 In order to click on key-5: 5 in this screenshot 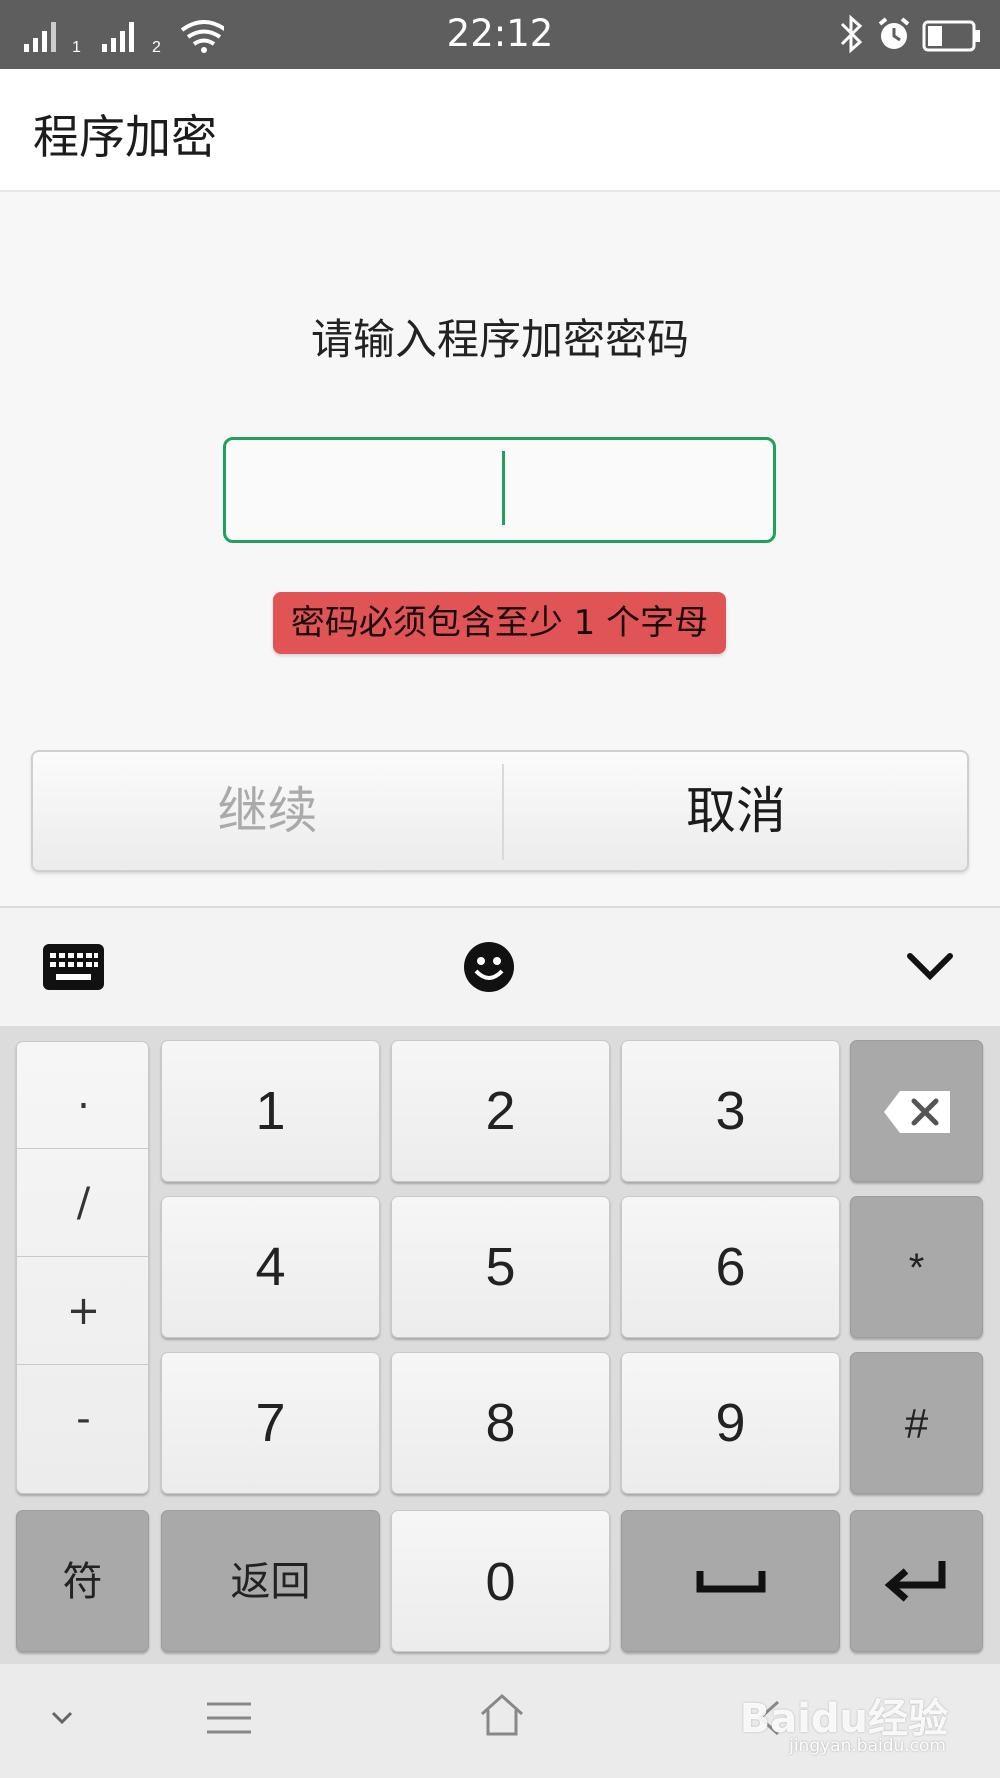, I will do `click(500, 1267)`.